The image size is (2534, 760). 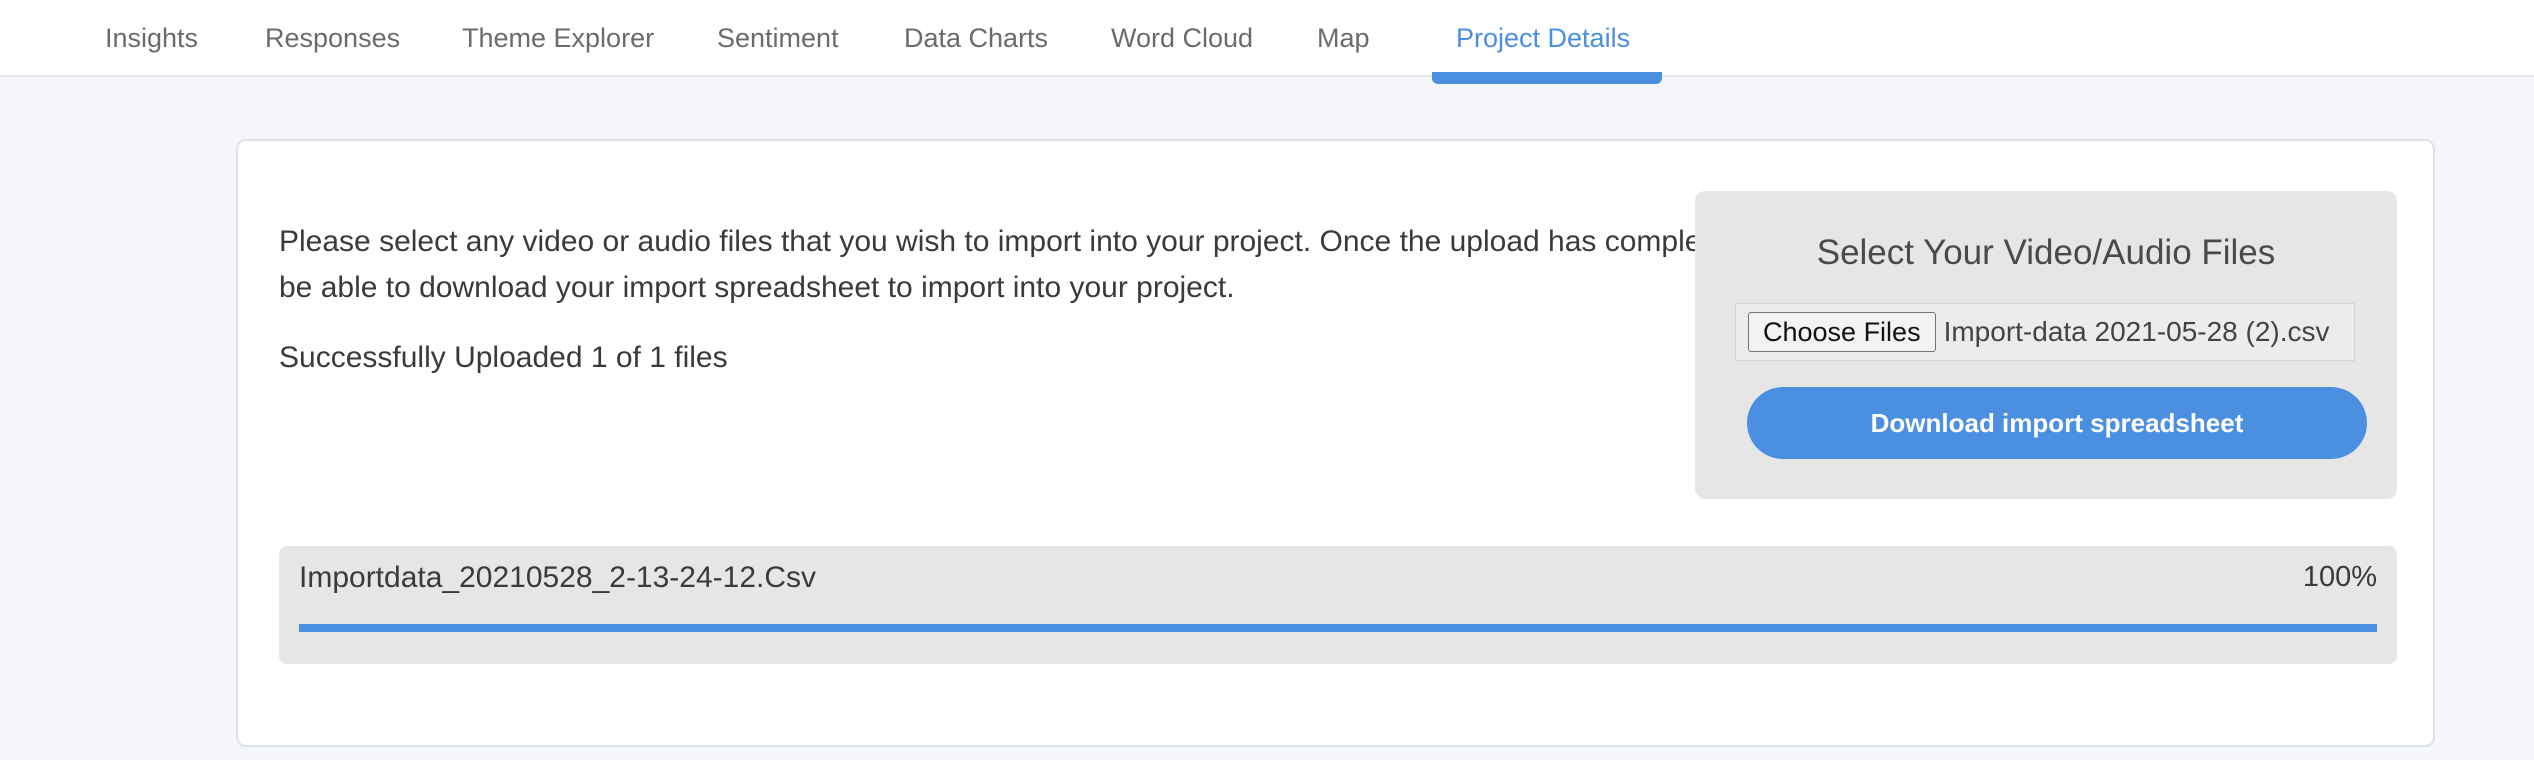 I want to click on uploaded-file-name: Importdata_20210528_2-13-24-12.Csv, so click(x=558, y=577).